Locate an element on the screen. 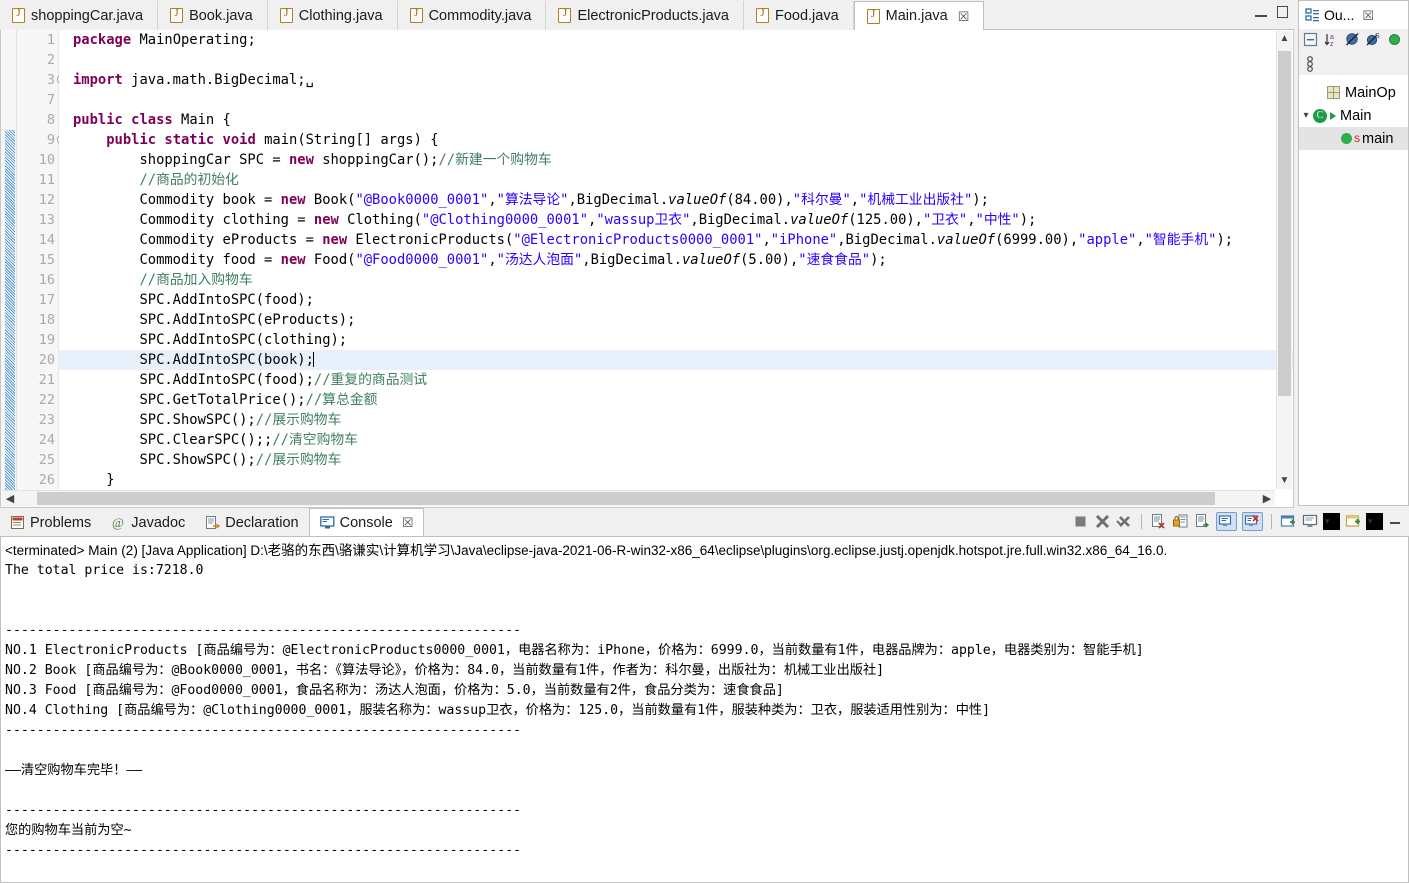 The image size is (1409, 883). outline-toolbar: a z S is located at coordinates (1353, 41).